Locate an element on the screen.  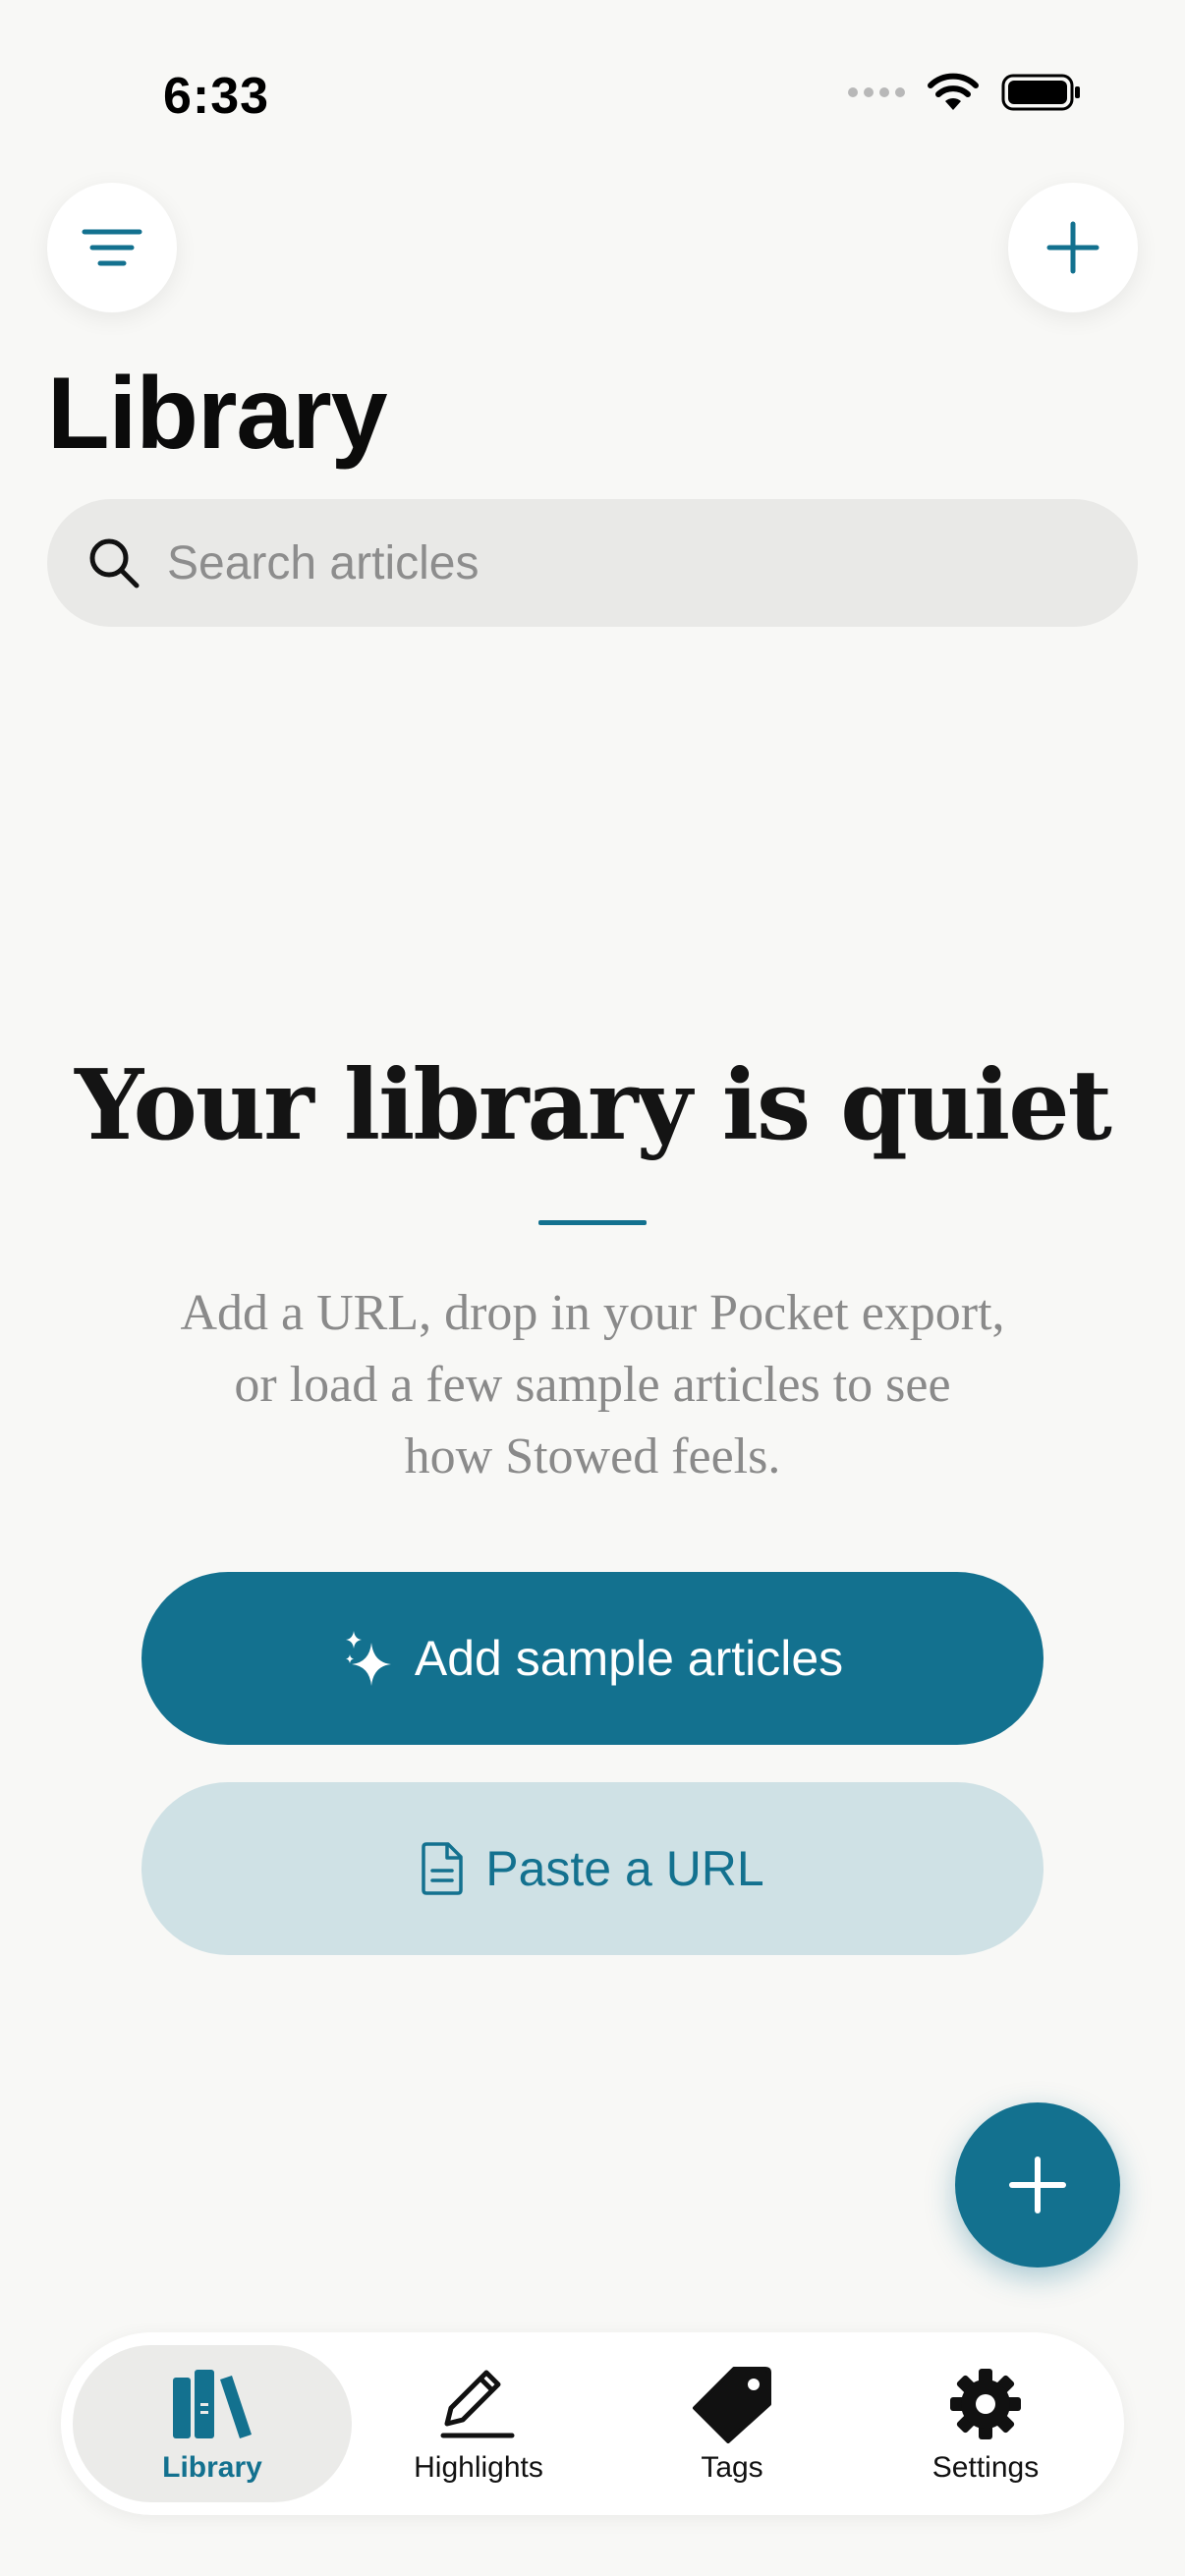
wifi-icon is located at coordinates (954, 91).